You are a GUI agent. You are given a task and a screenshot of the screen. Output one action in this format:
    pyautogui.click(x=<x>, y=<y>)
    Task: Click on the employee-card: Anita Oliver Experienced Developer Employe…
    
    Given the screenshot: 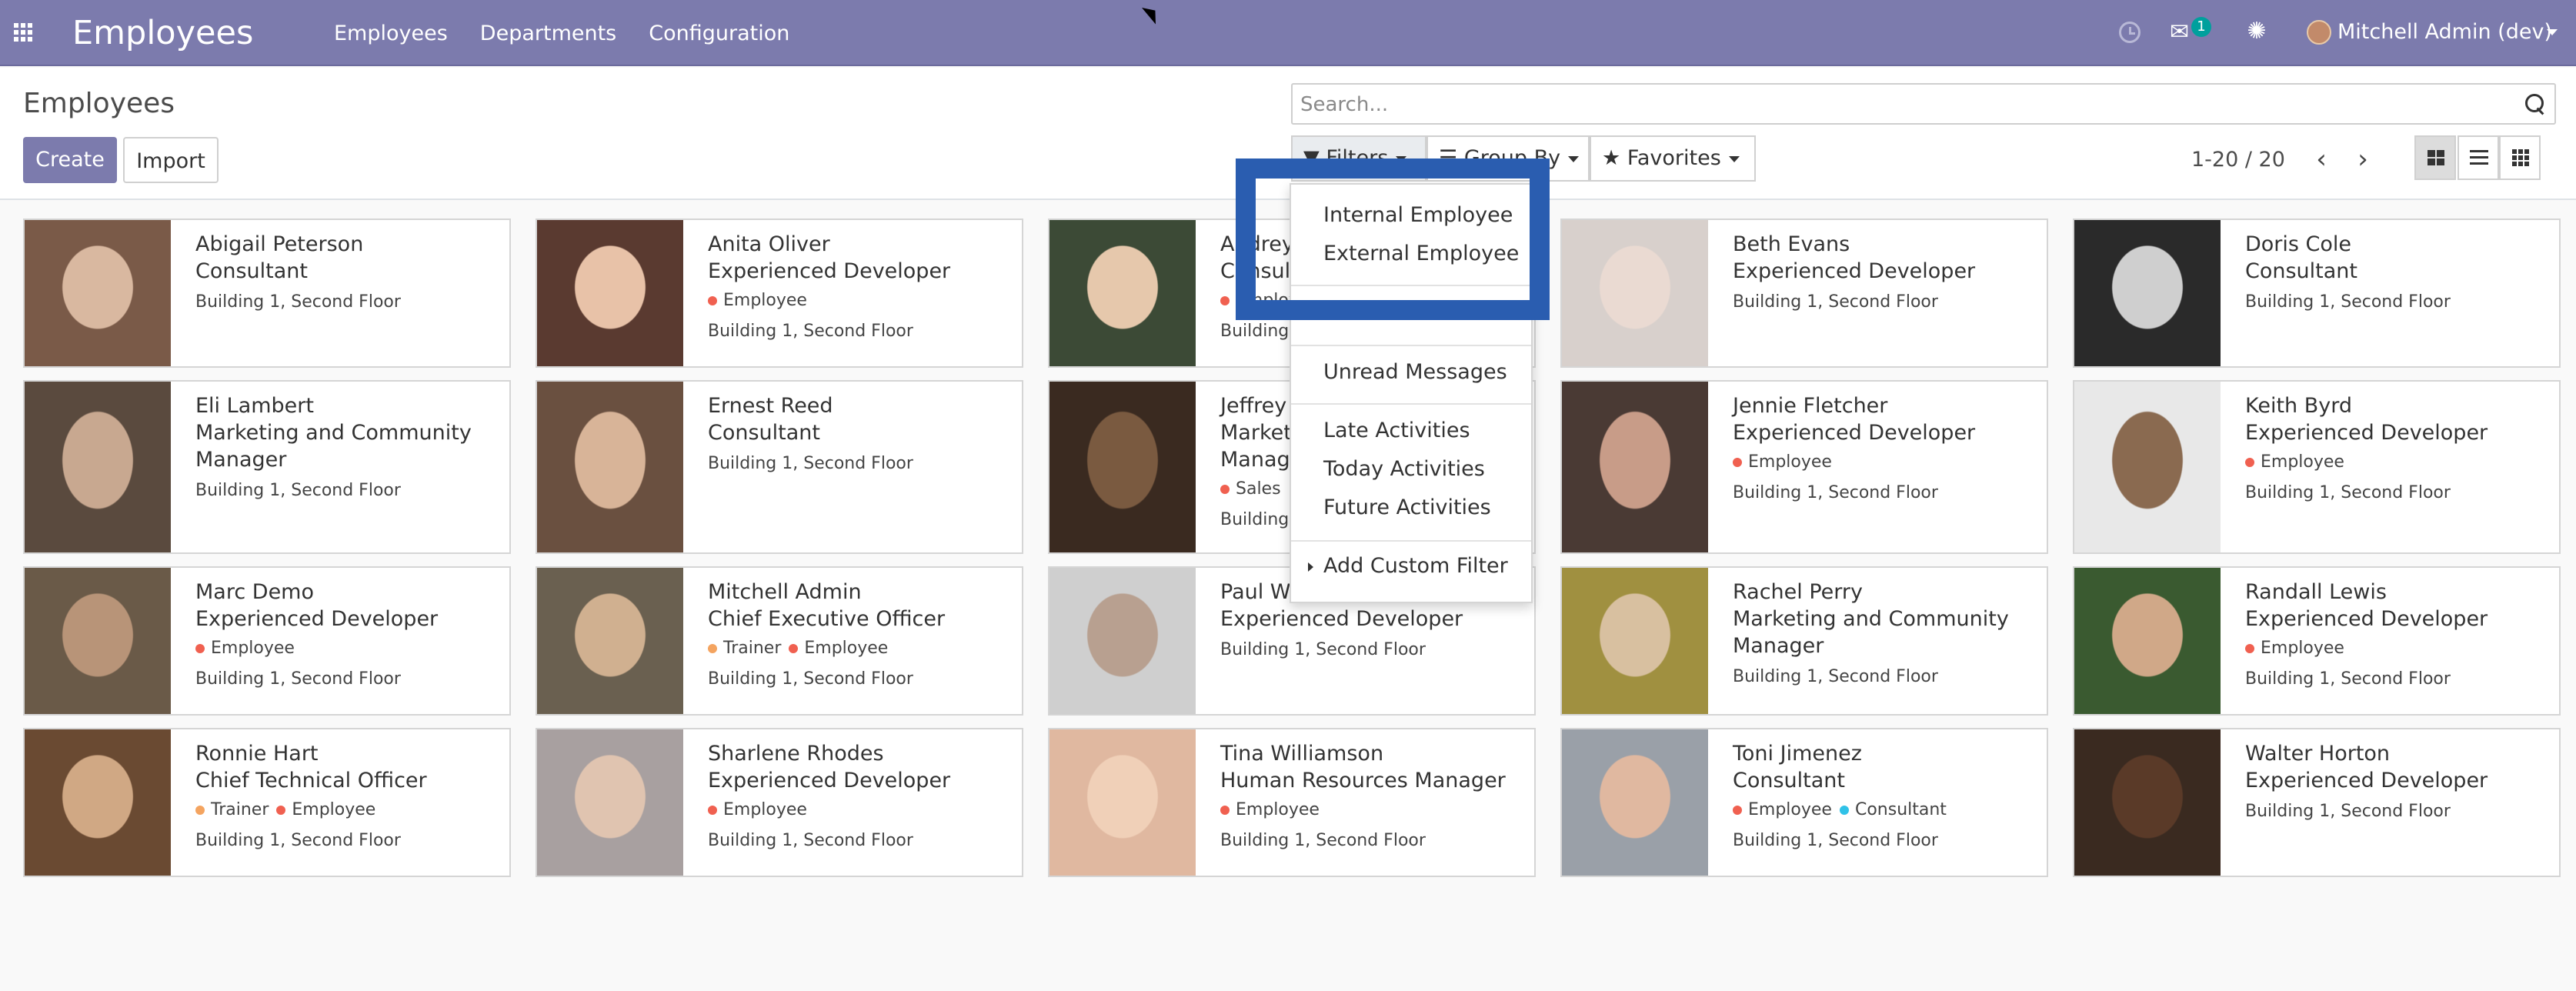 What is the action you would take?
    pyautogui.click(x=779, y=294)
    